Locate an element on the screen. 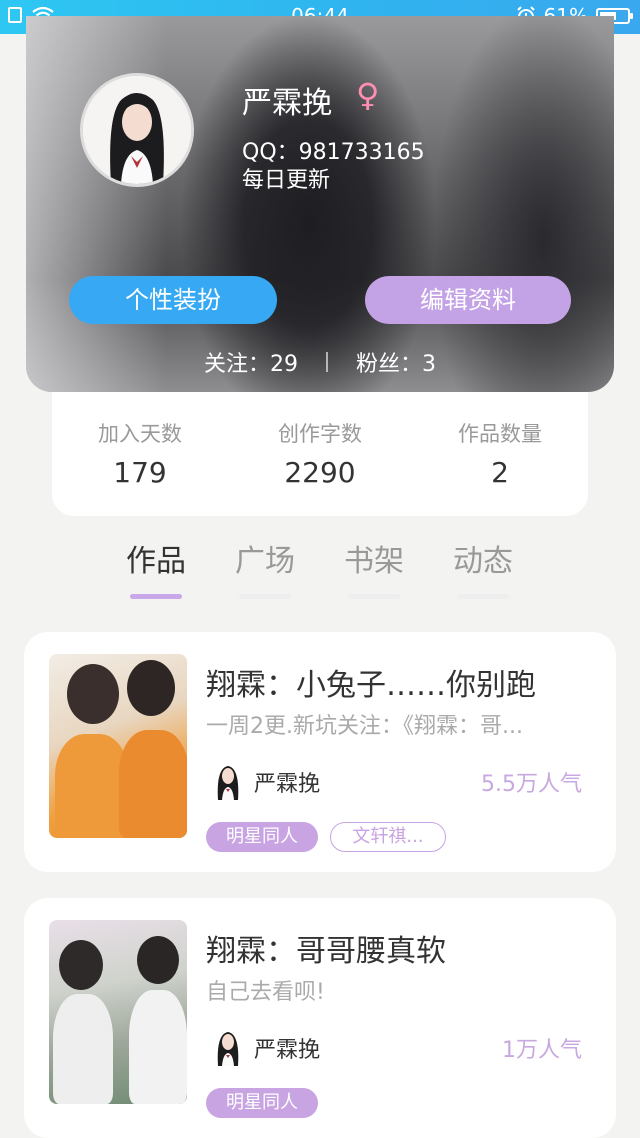 The image size is (640, 1138). divider is located at coordinates (327, 362).